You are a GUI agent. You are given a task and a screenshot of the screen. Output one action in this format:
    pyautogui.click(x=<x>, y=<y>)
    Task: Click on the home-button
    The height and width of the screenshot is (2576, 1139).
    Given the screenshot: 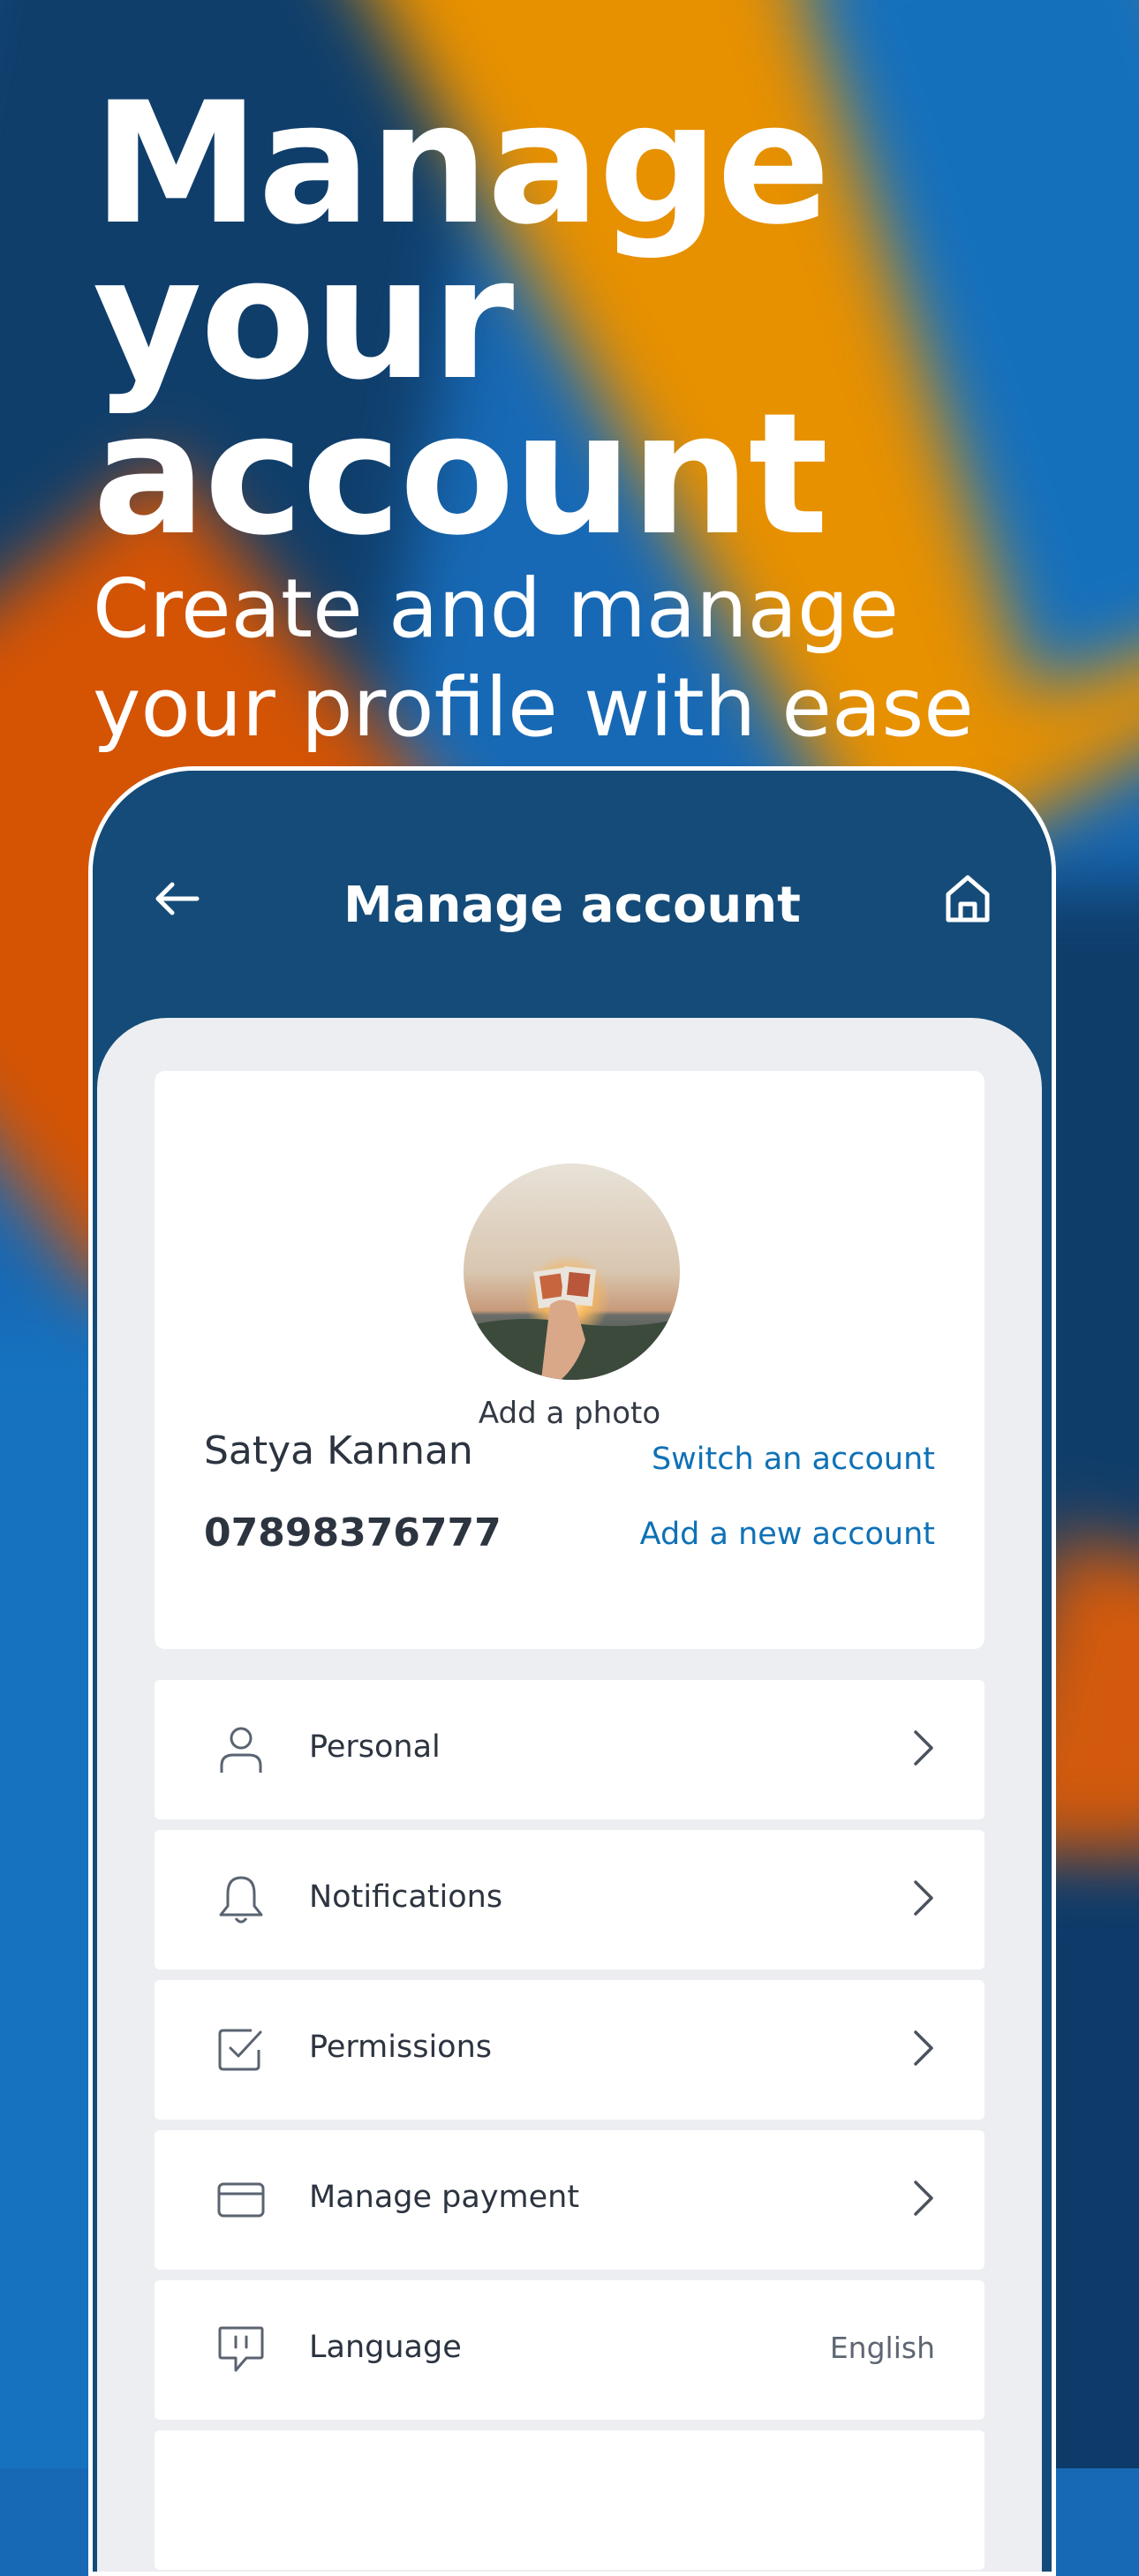 What is the action you would take?
    pyautogui.click(x=968, y=899)
    